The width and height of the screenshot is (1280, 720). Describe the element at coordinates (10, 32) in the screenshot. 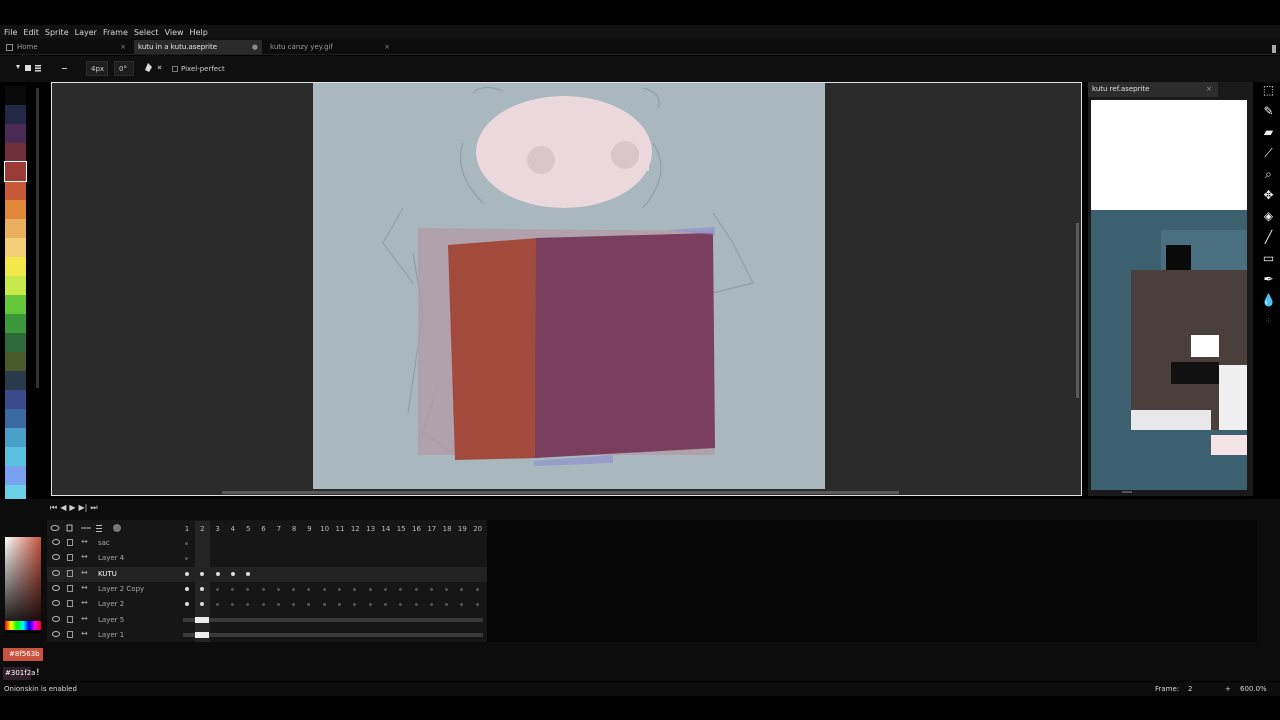

I see `menu-file: File` at that location.